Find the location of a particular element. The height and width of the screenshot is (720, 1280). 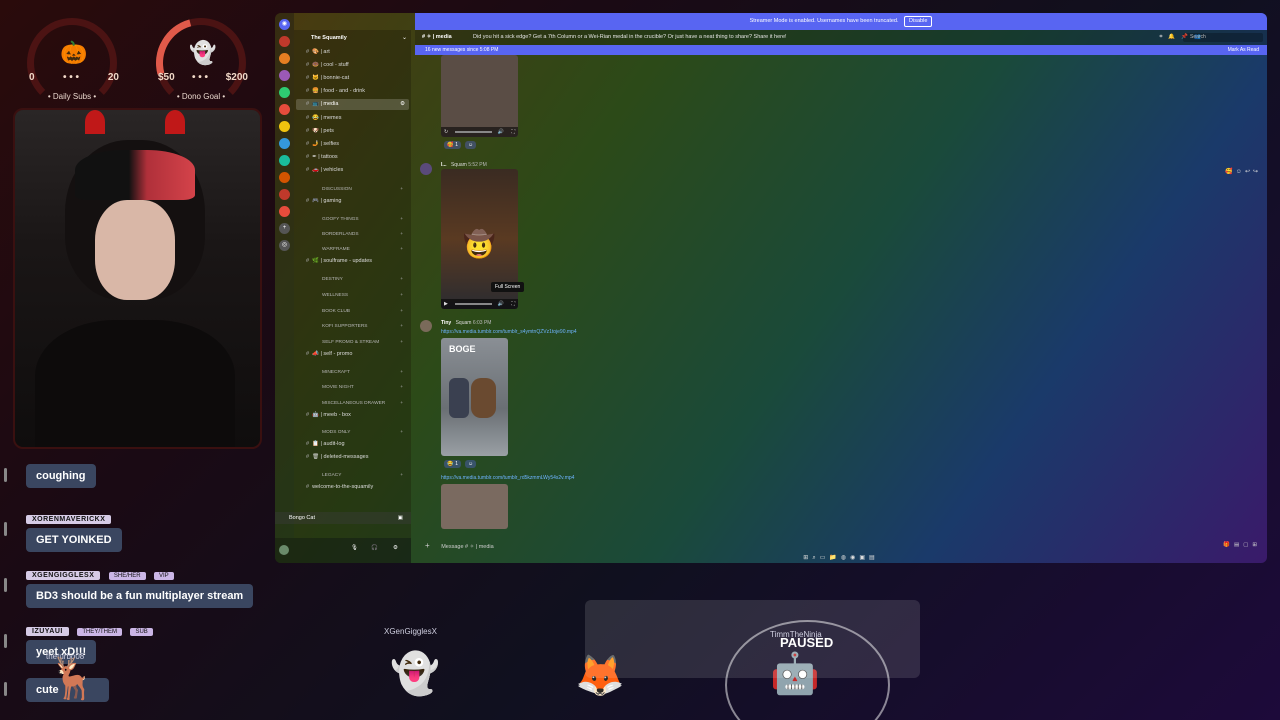

app-icon: ▣ is located at coordinates (864, 558).